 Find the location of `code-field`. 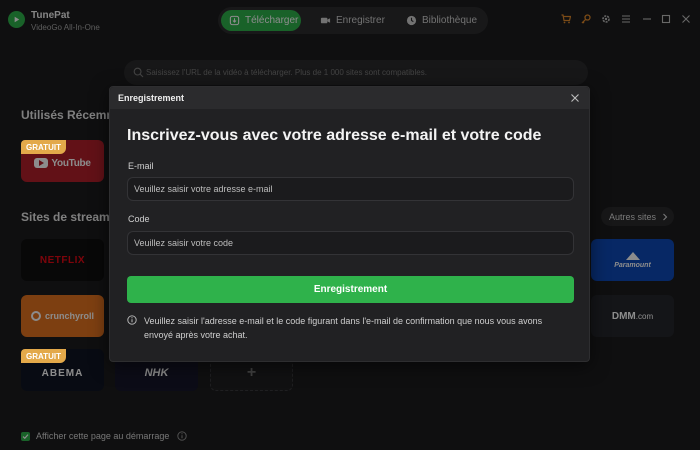

code-field is located at coordinates (350, 243).